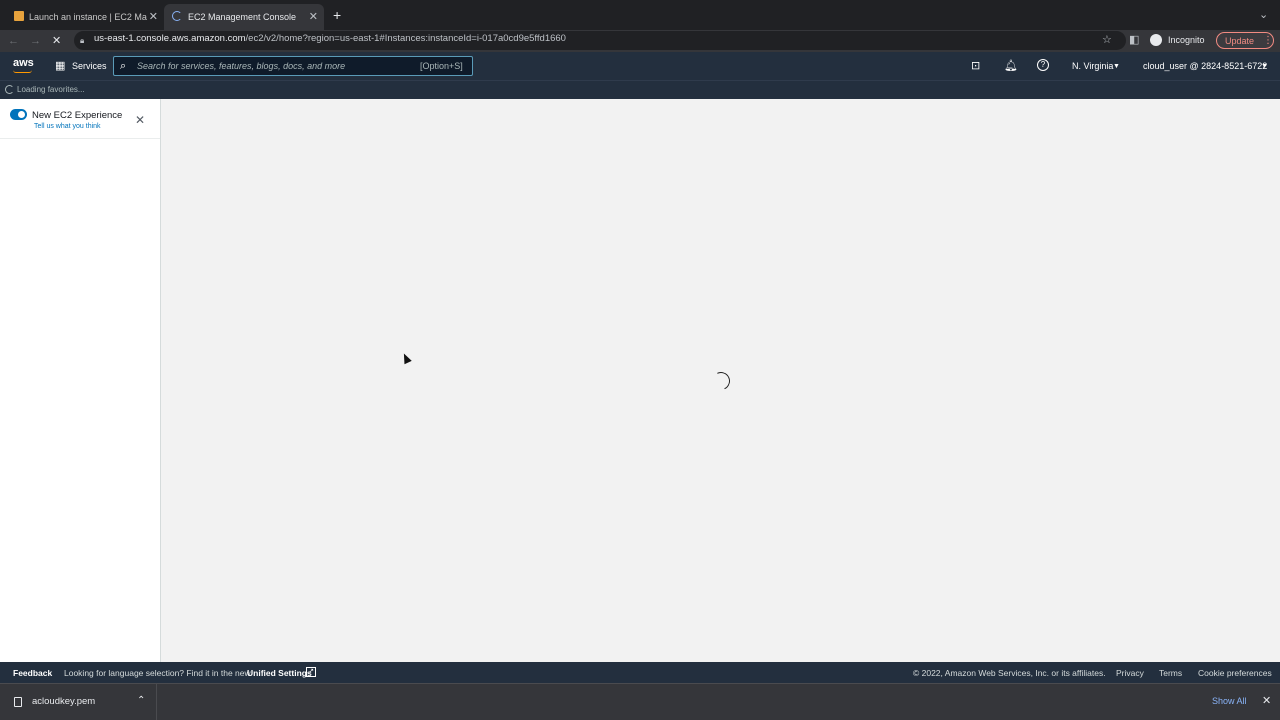 This screenshot has width=1280, height=720. I want to click on aws-logo: aws, so click(23, 63).